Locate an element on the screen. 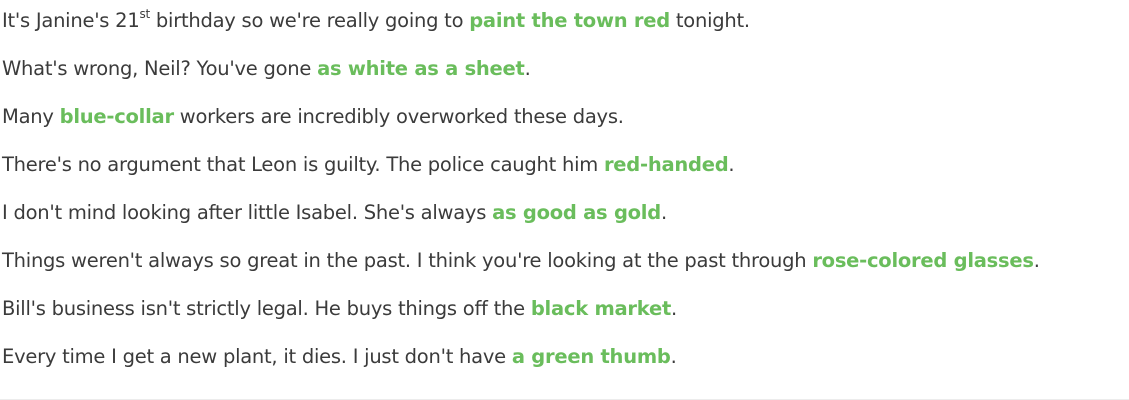 The width and height of the screenshot is (1129, 400). sentence-text: birthday so we're really going to is located at coordinates (309, 20).